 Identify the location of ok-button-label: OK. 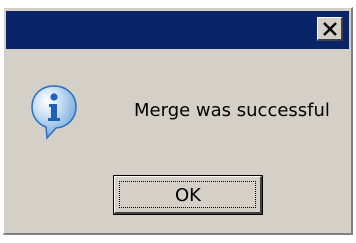
(188, 195).